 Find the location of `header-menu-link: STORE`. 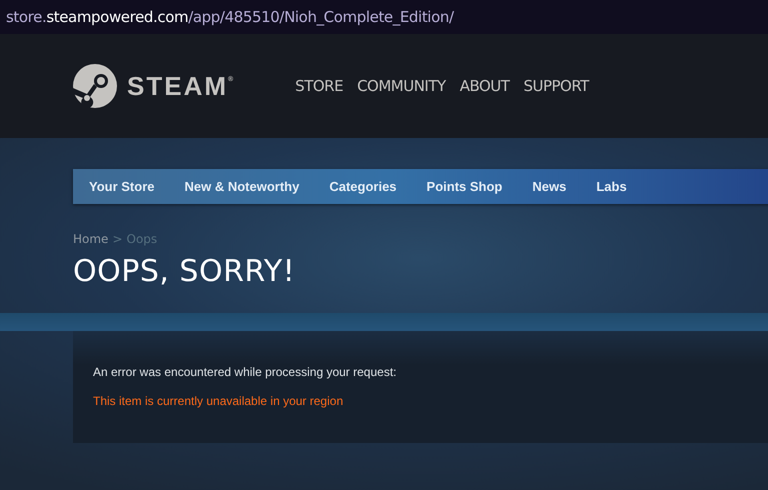

header-menu-link: STORE is located at coordinates (319, 86).